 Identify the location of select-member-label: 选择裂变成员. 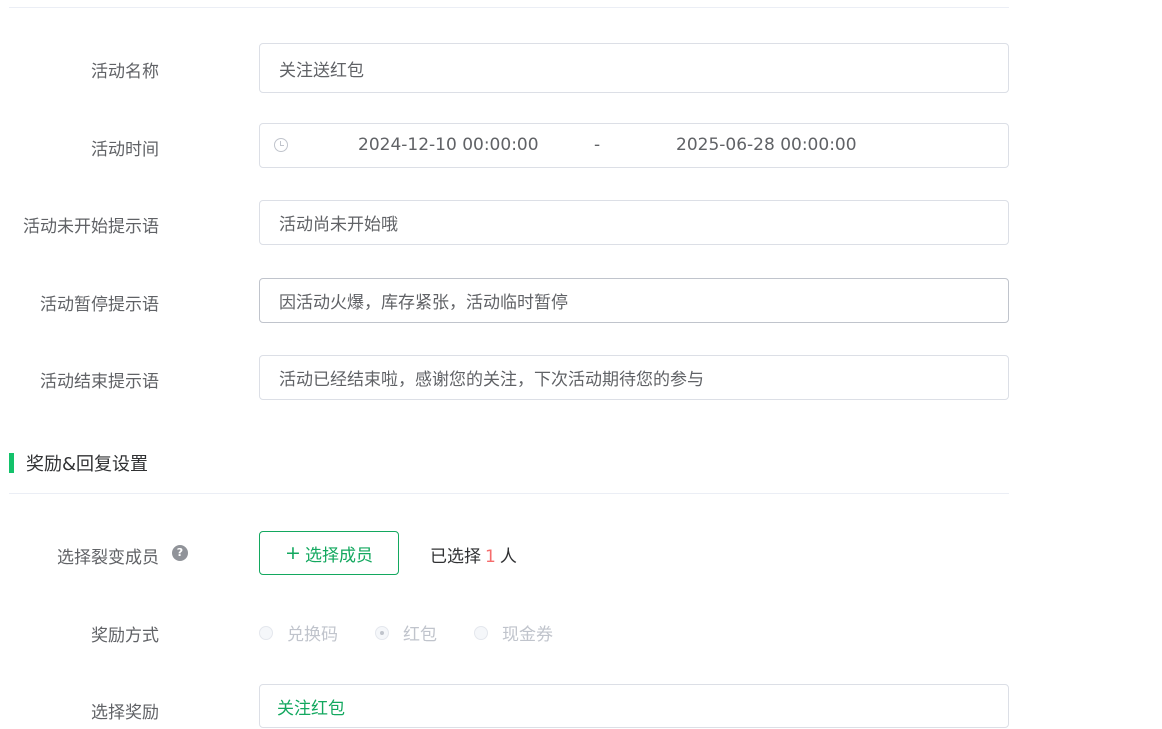
(108, 558).